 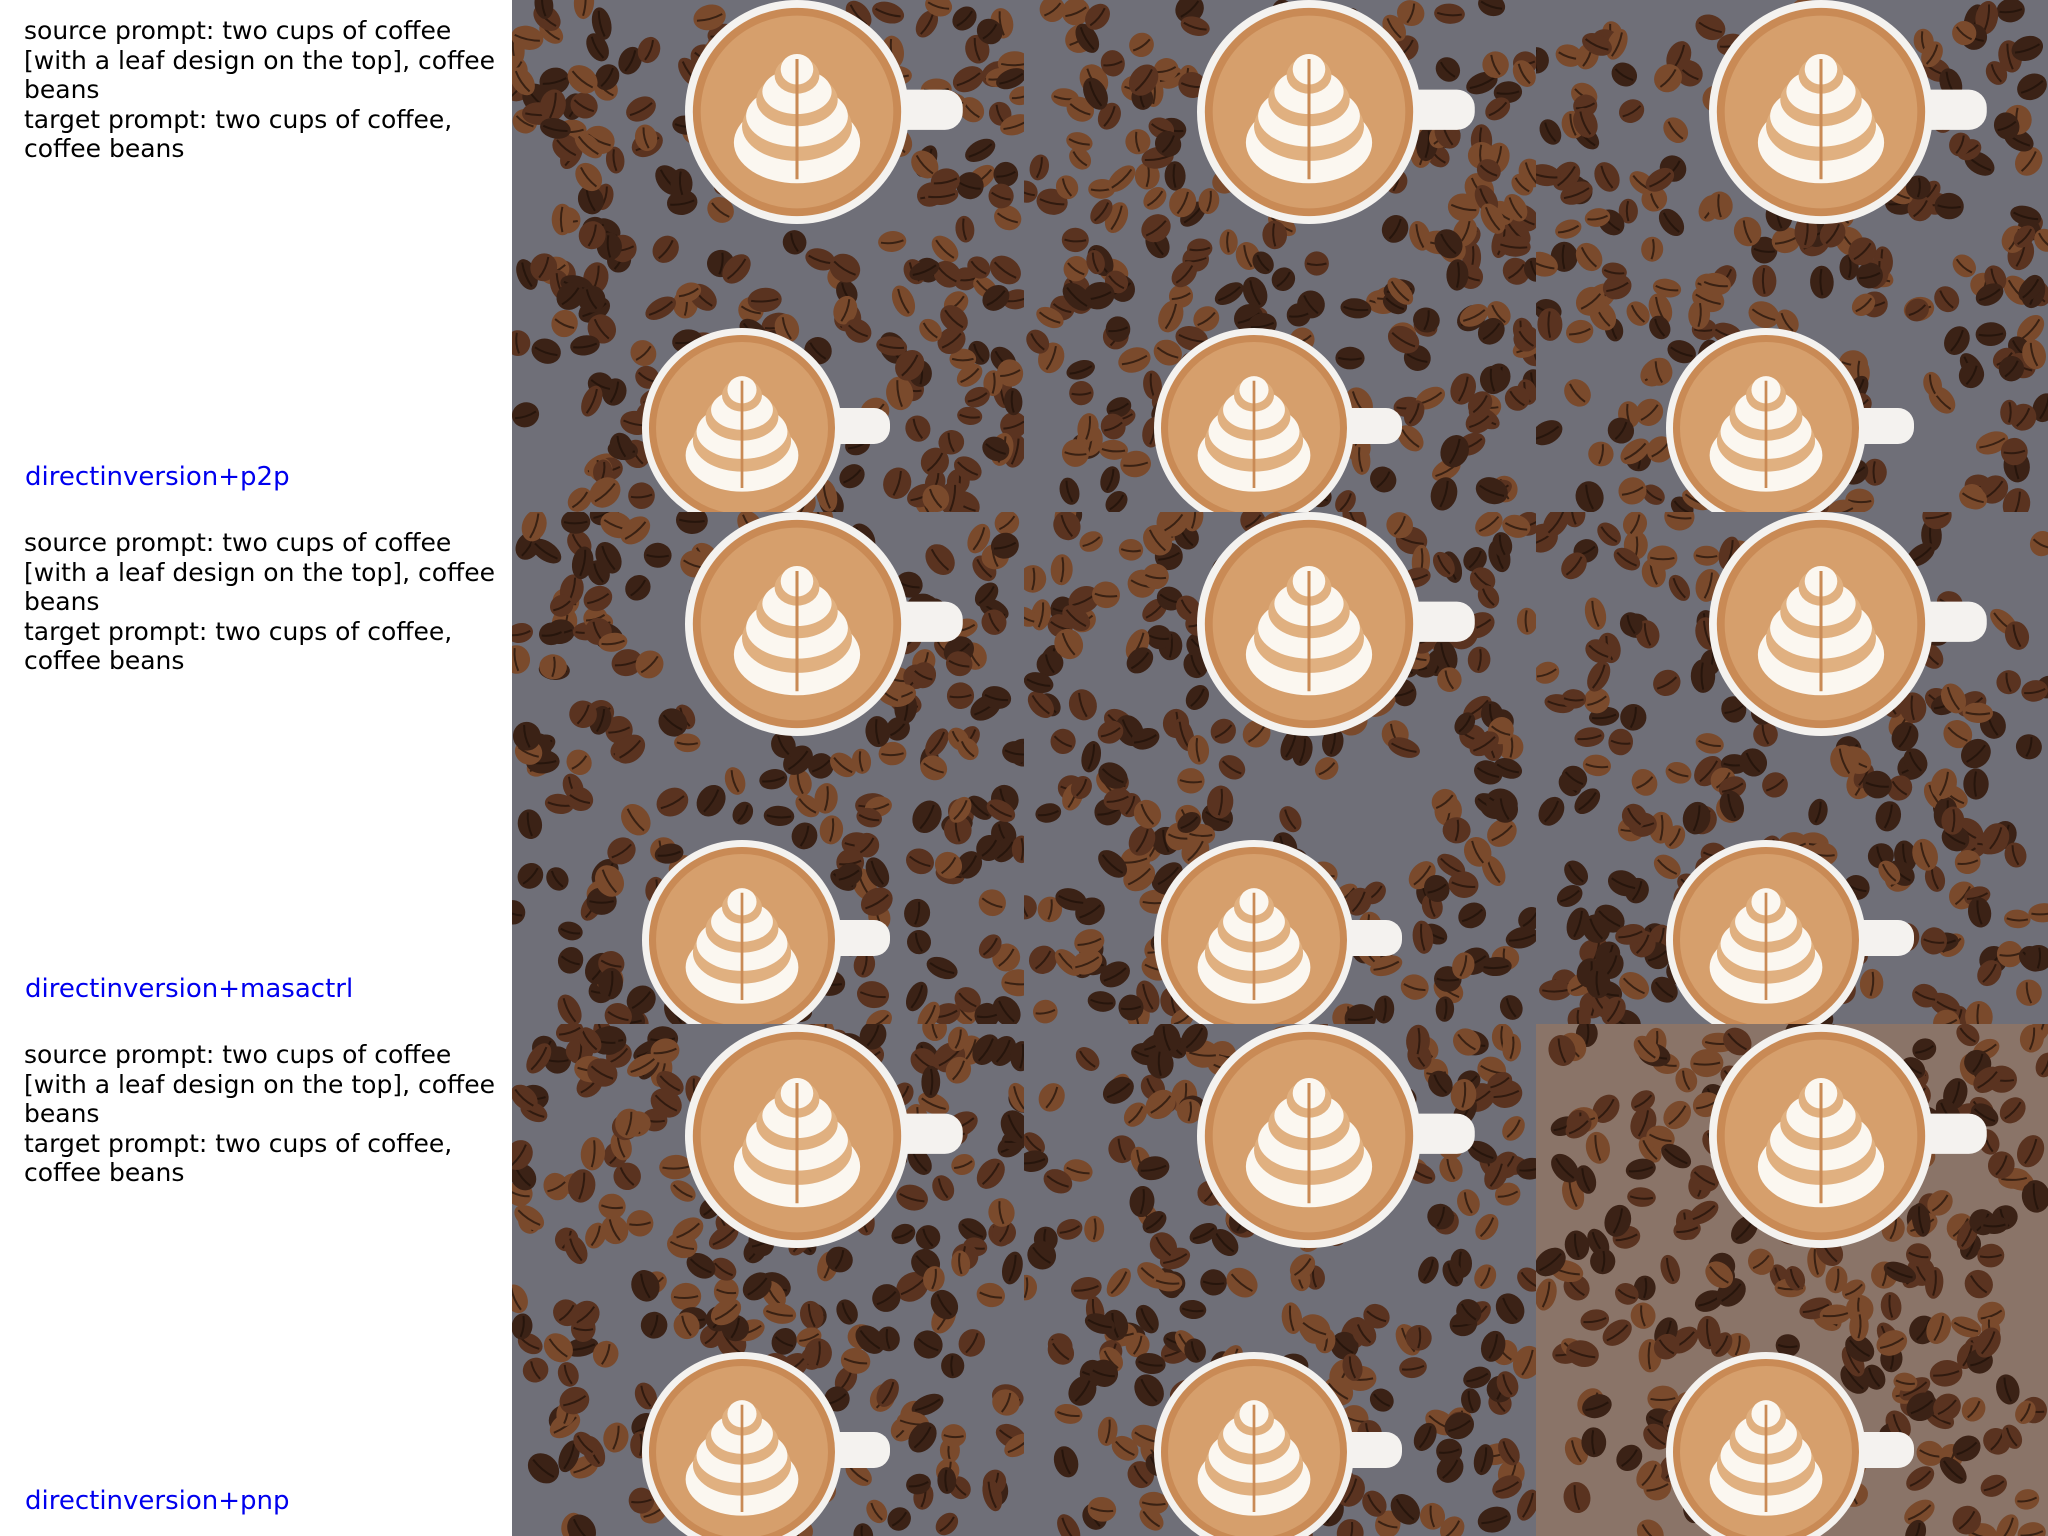 What do you see at coordinates (157, 1501) in the screenshot?
I see `method-label: directinversion+pnp` at bounding box center [157, 1501].